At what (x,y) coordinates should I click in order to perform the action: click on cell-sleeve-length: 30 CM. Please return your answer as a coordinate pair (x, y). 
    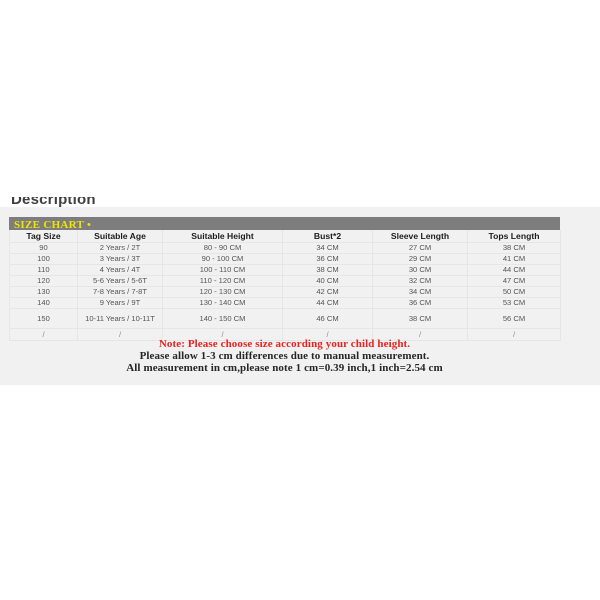
    Looking at the image, I should click on (420, 270).